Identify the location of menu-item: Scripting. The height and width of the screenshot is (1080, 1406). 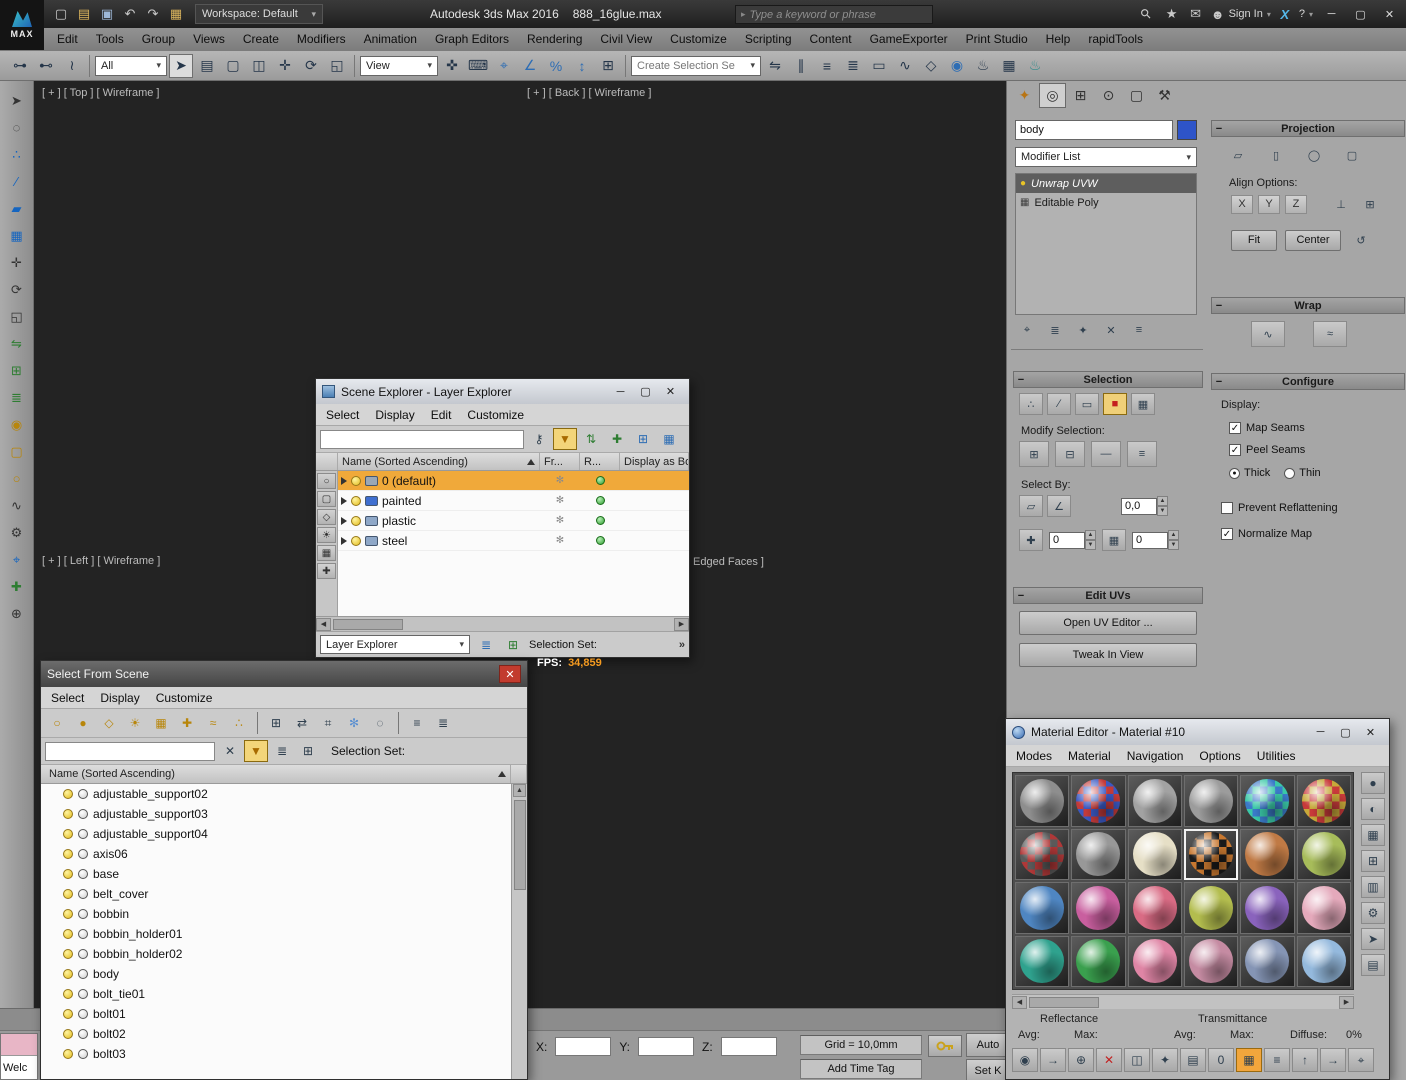
(768, 39).